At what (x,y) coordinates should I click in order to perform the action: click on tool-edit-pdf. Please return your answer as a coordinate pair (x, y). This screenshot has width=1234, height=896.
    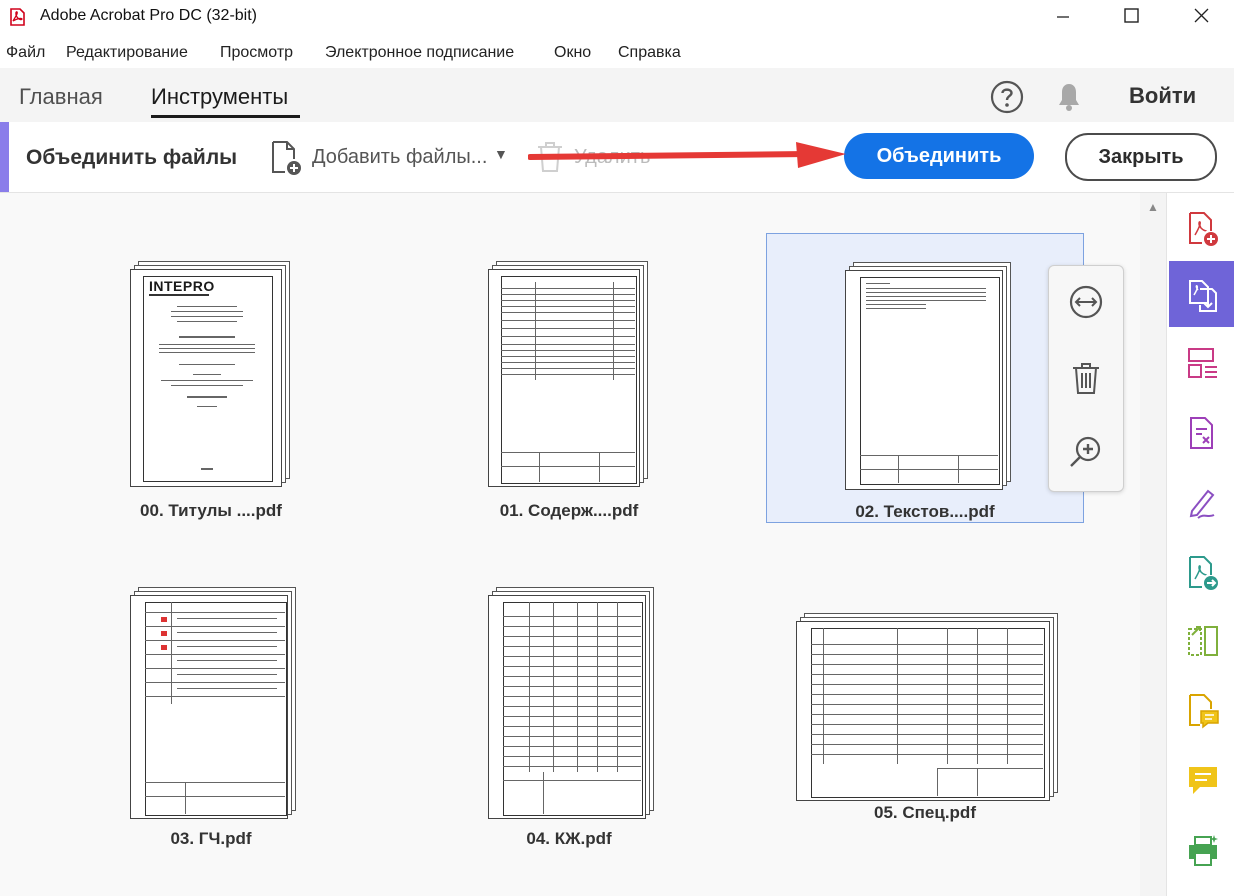
    Looking at the image, I should click on (1201, 432).